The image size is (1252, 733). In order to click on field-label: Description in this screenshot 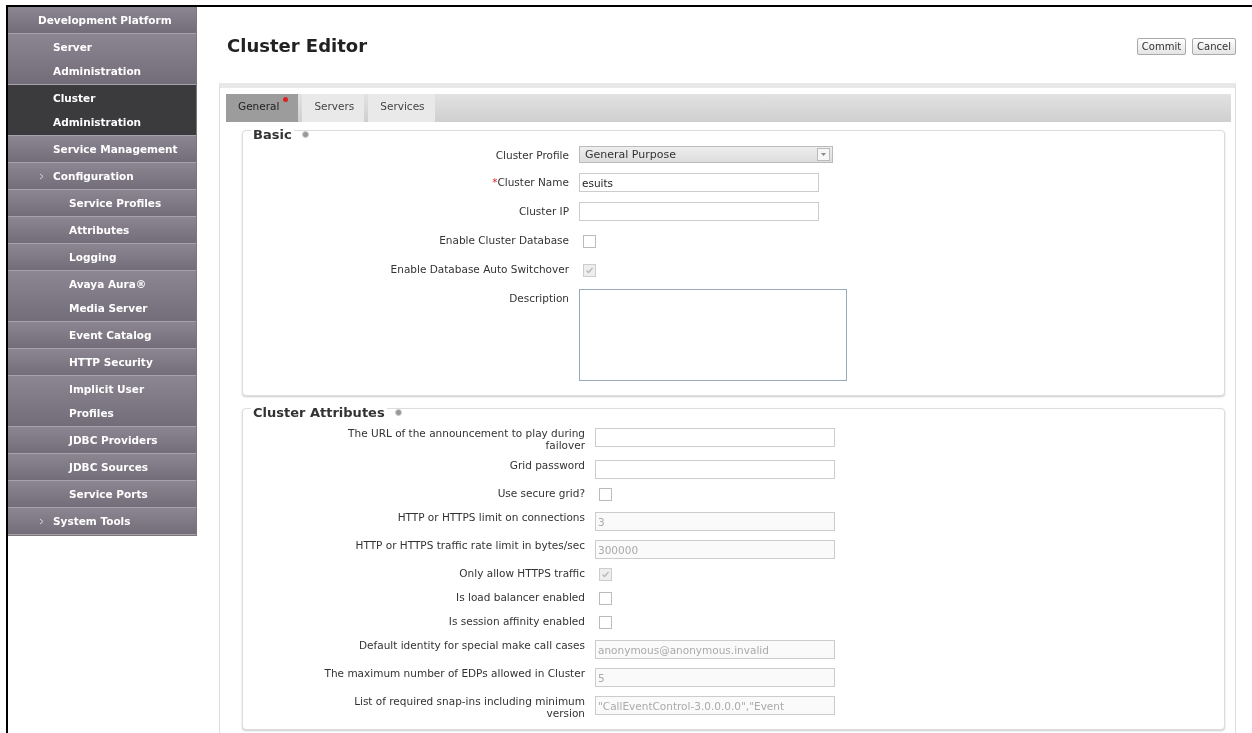, I will do `click(538, 297)`.